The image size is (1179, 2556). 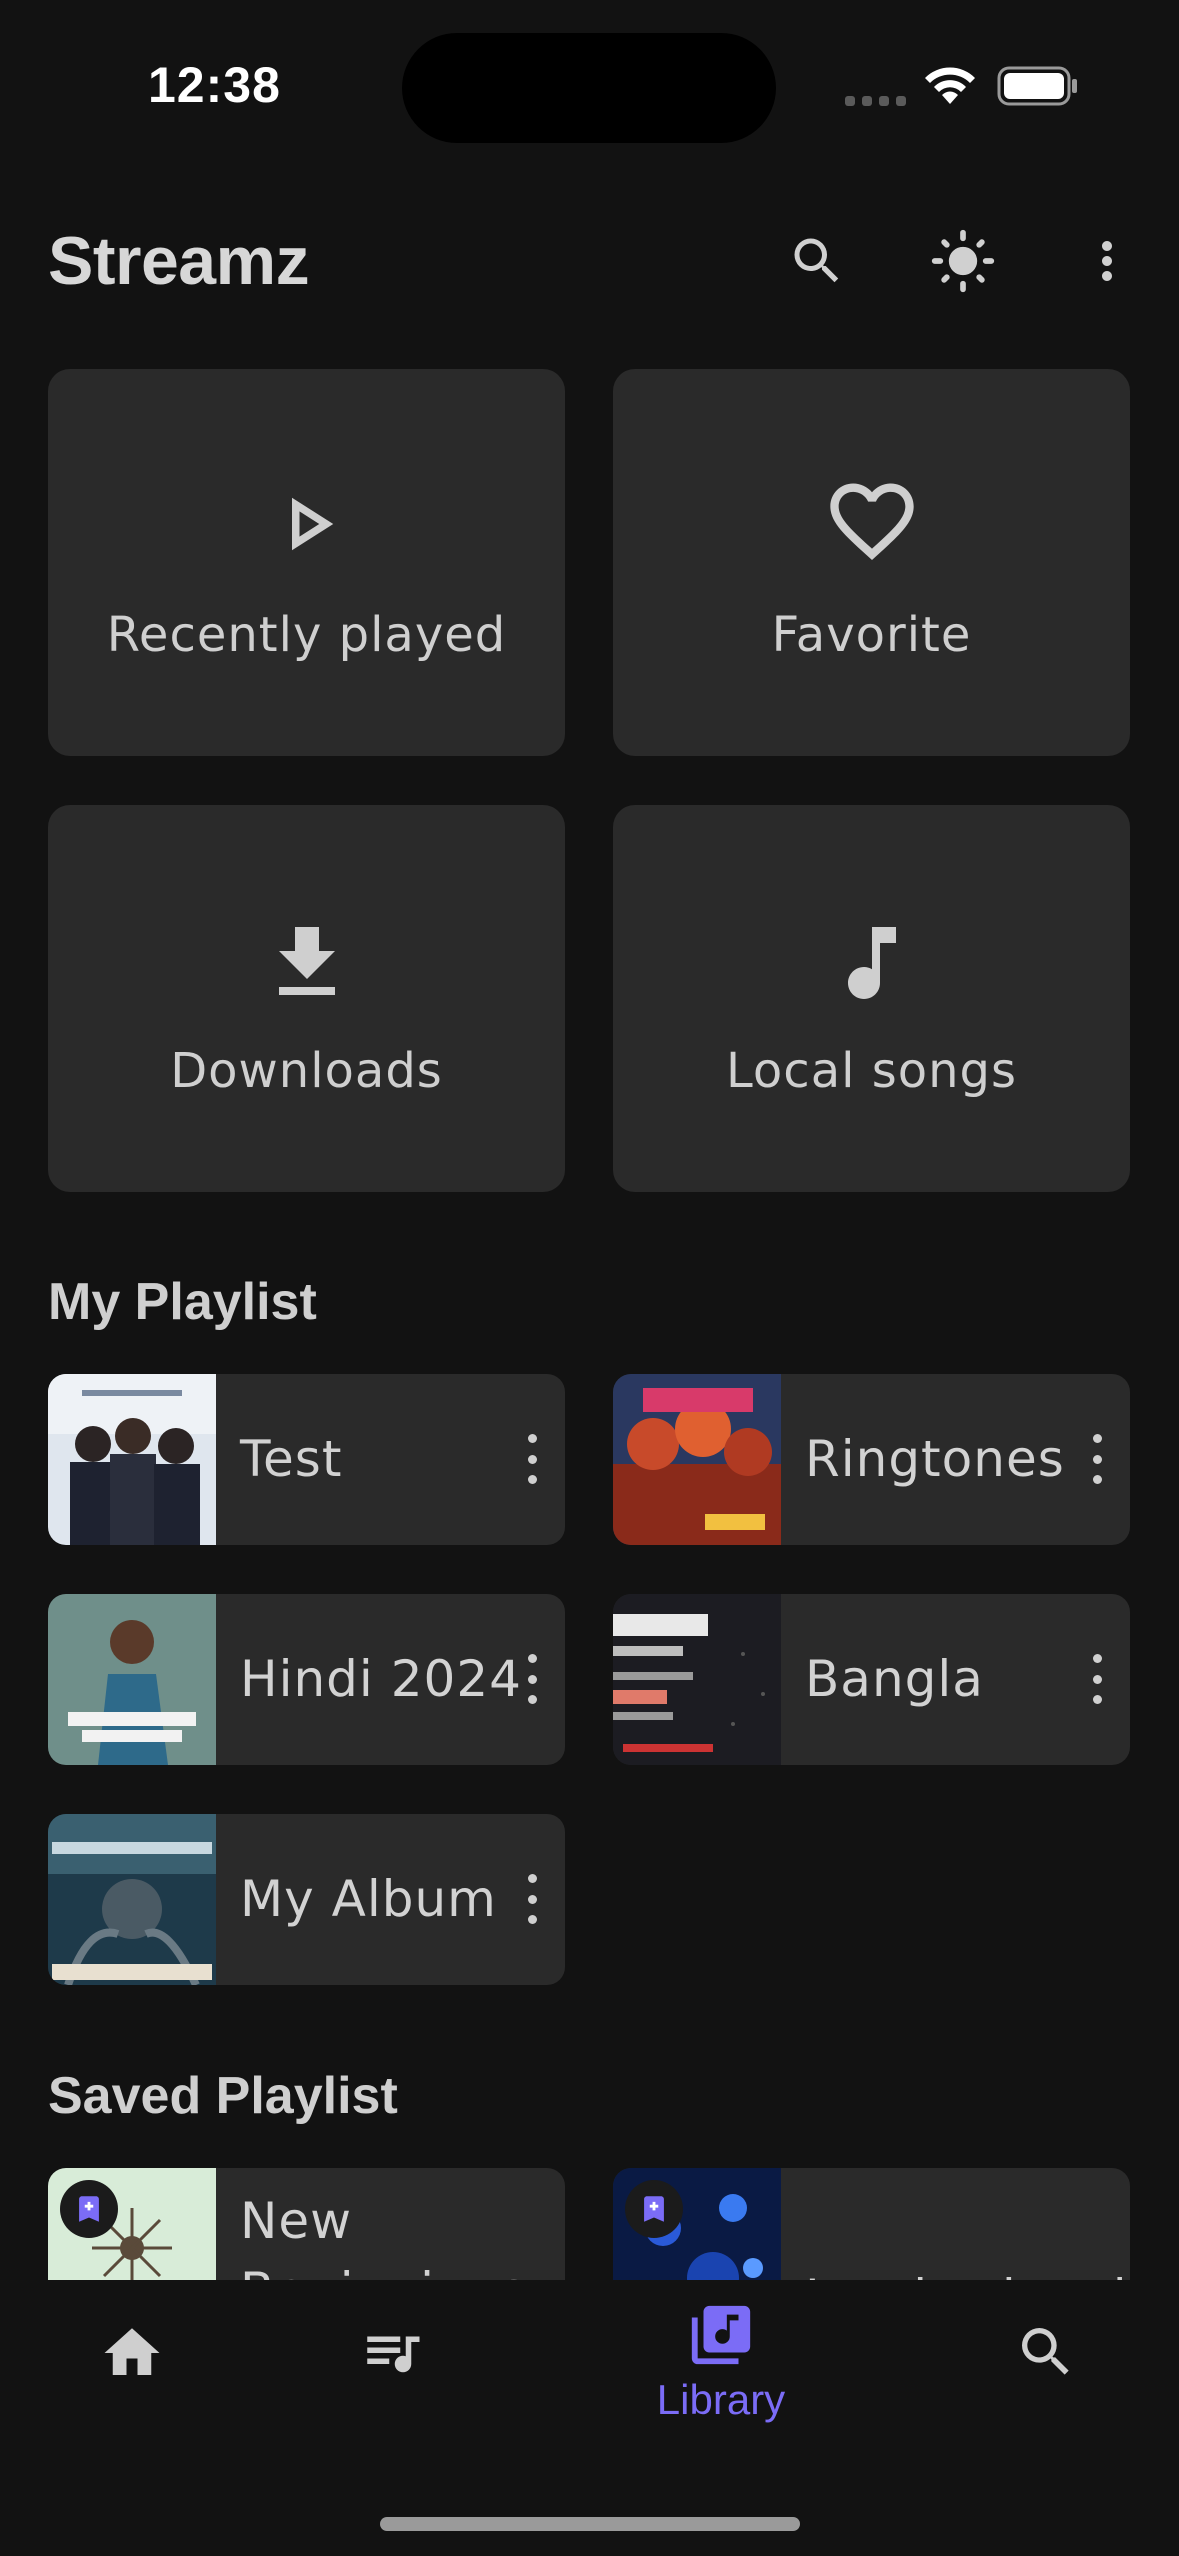 I want to click on status-bar: 12:38, so click(x=589, y=85).